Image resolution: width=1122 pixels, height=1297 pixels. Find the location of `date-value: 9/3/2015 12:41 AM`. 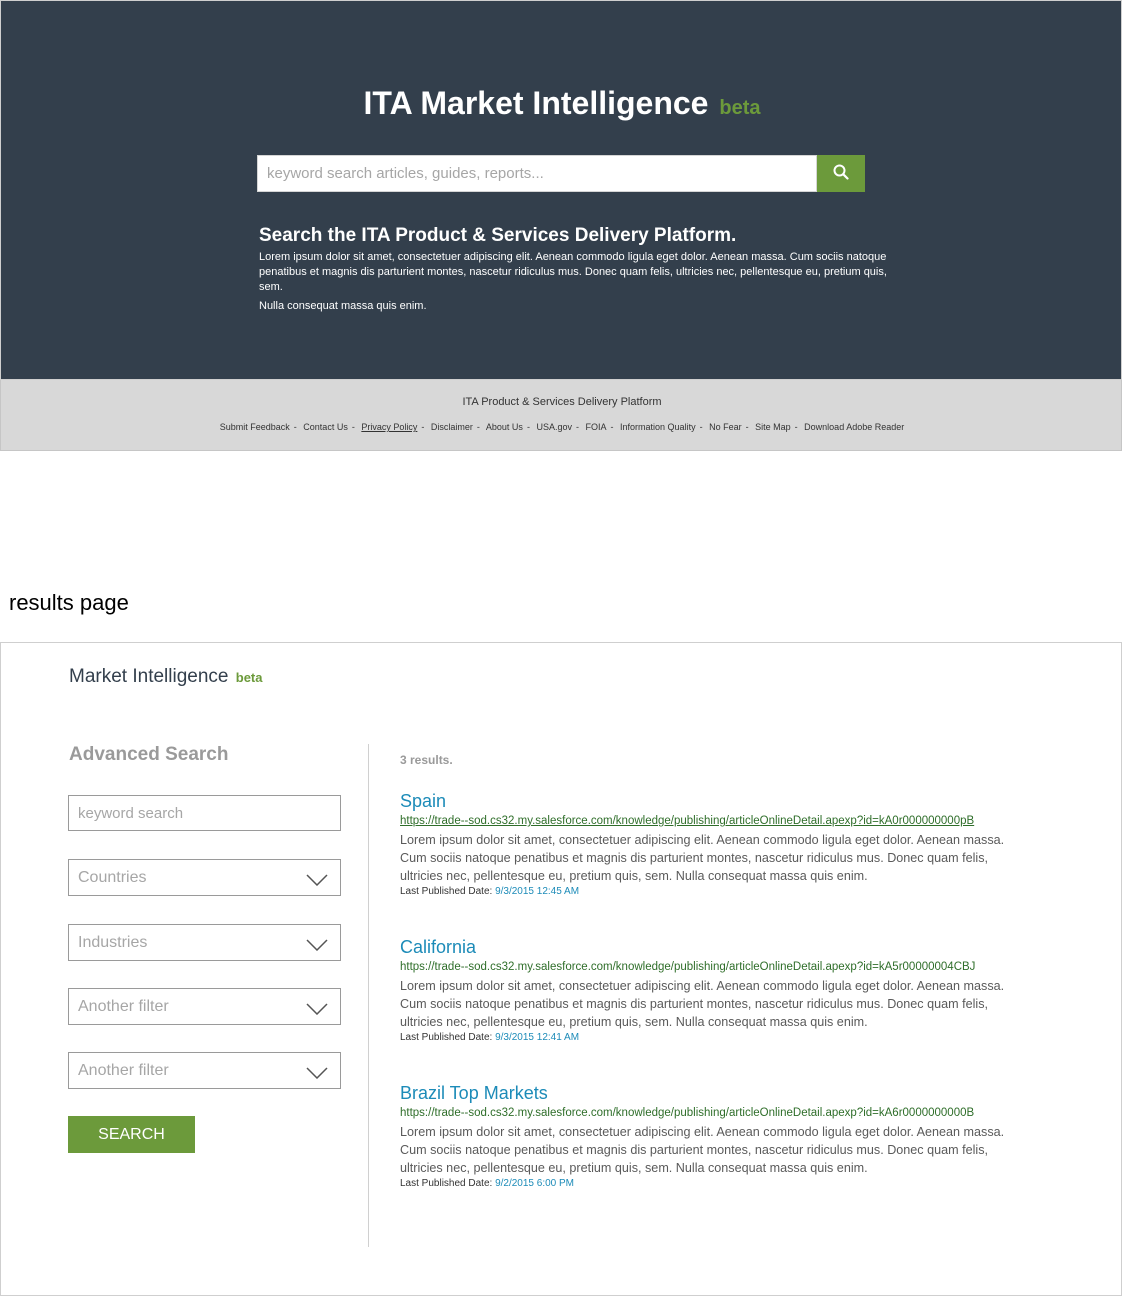

date-value: 9/3/2015 12:41 AM is located at coordinates (537, 1037).